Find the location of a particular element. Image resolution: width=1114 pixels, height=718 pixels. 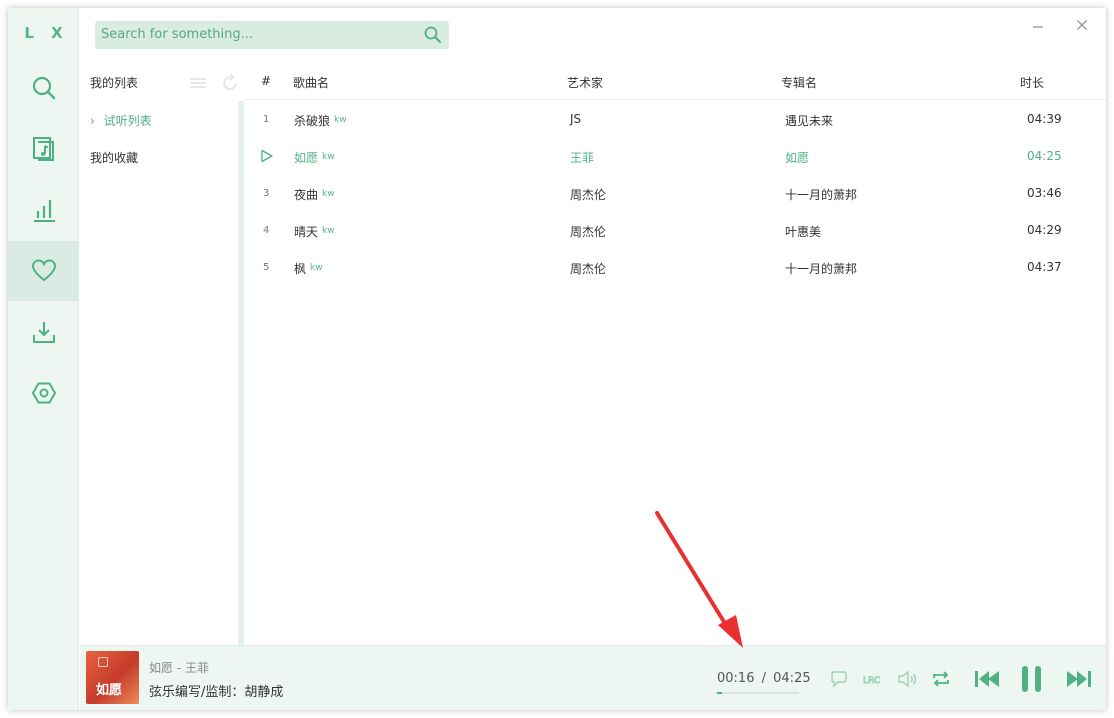

download-icon is located at coordinates (43, 332).